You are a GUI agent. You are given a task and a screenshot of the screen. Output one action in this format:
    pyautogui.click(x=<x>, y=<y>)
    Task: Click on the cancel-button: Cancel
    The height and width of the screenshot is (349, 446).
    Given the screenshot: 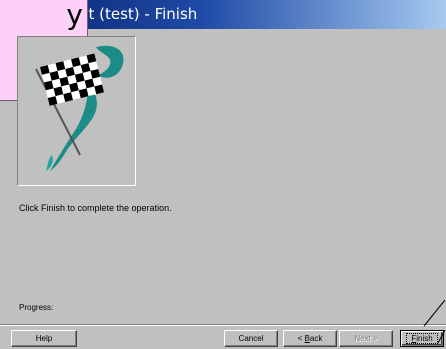 What is the action you would take?
    pyautogui.click(x=251, y=338)
    